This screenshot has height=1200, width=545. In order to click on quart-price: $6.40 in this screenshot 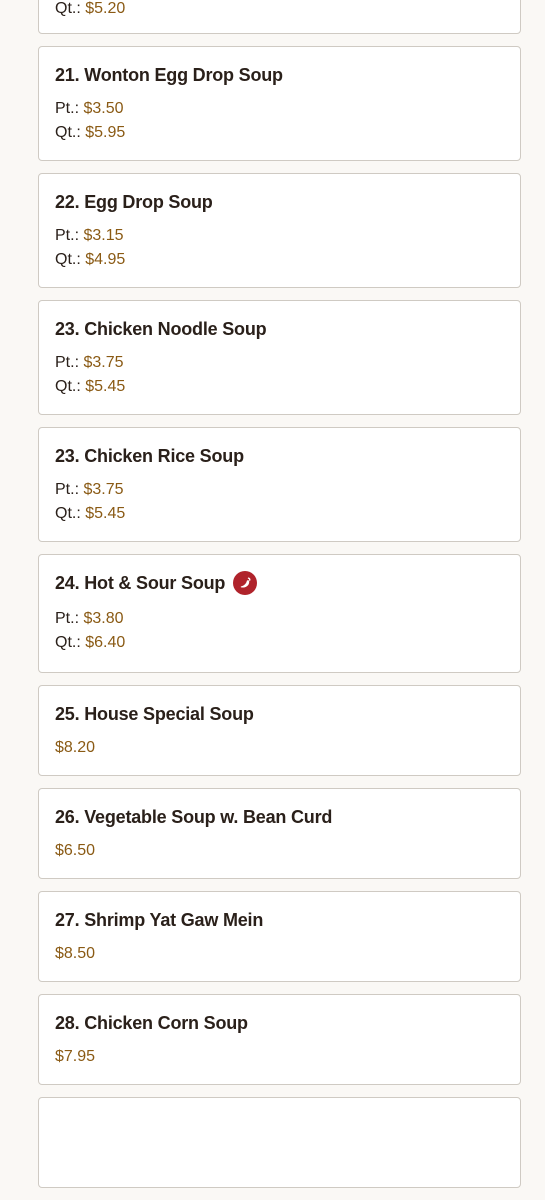, I will do `click(105, 642)`.